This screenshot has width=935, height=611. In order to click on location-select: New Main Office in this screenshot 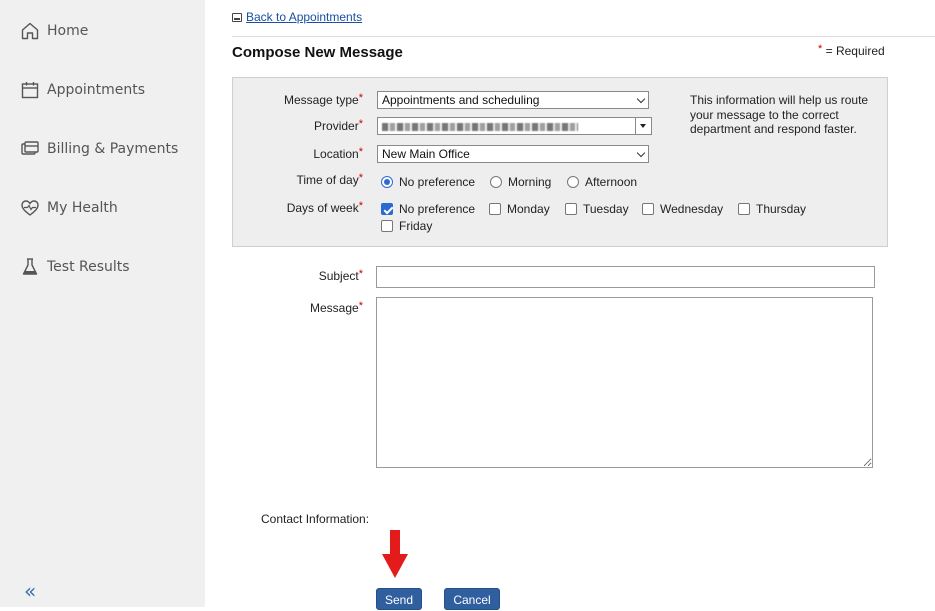, I will do `click(513, 154)`.